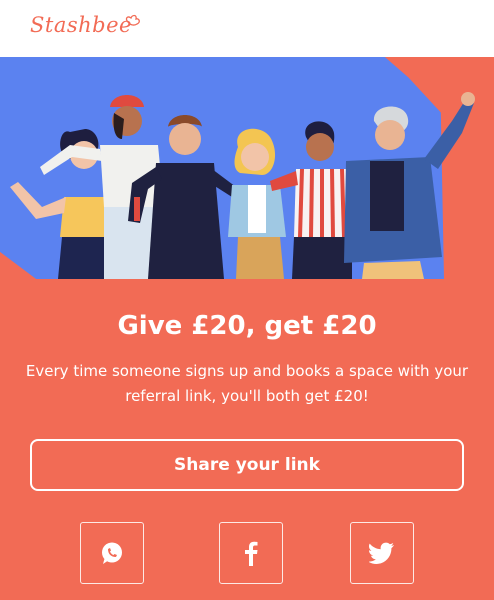 The width and height of the screenshot is (494, 600). What do you see at coordinates (247, 465) in the screenshot?
I see `share-link-button: Share your link` at bounding box center [247, 465].